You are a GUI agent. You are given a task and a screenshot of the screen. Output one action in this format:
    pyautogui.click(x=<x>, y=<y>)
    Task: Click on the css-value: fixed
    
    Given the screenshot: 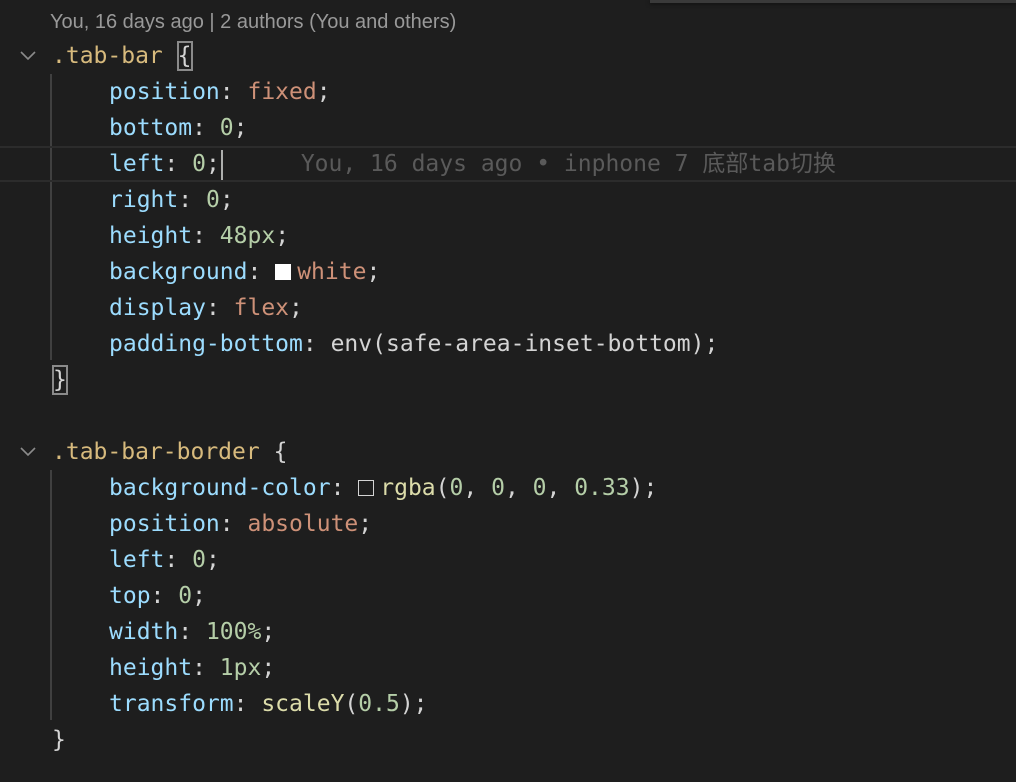 What is the action you would take?
    pyautogui.click(x=282, y=92)
    